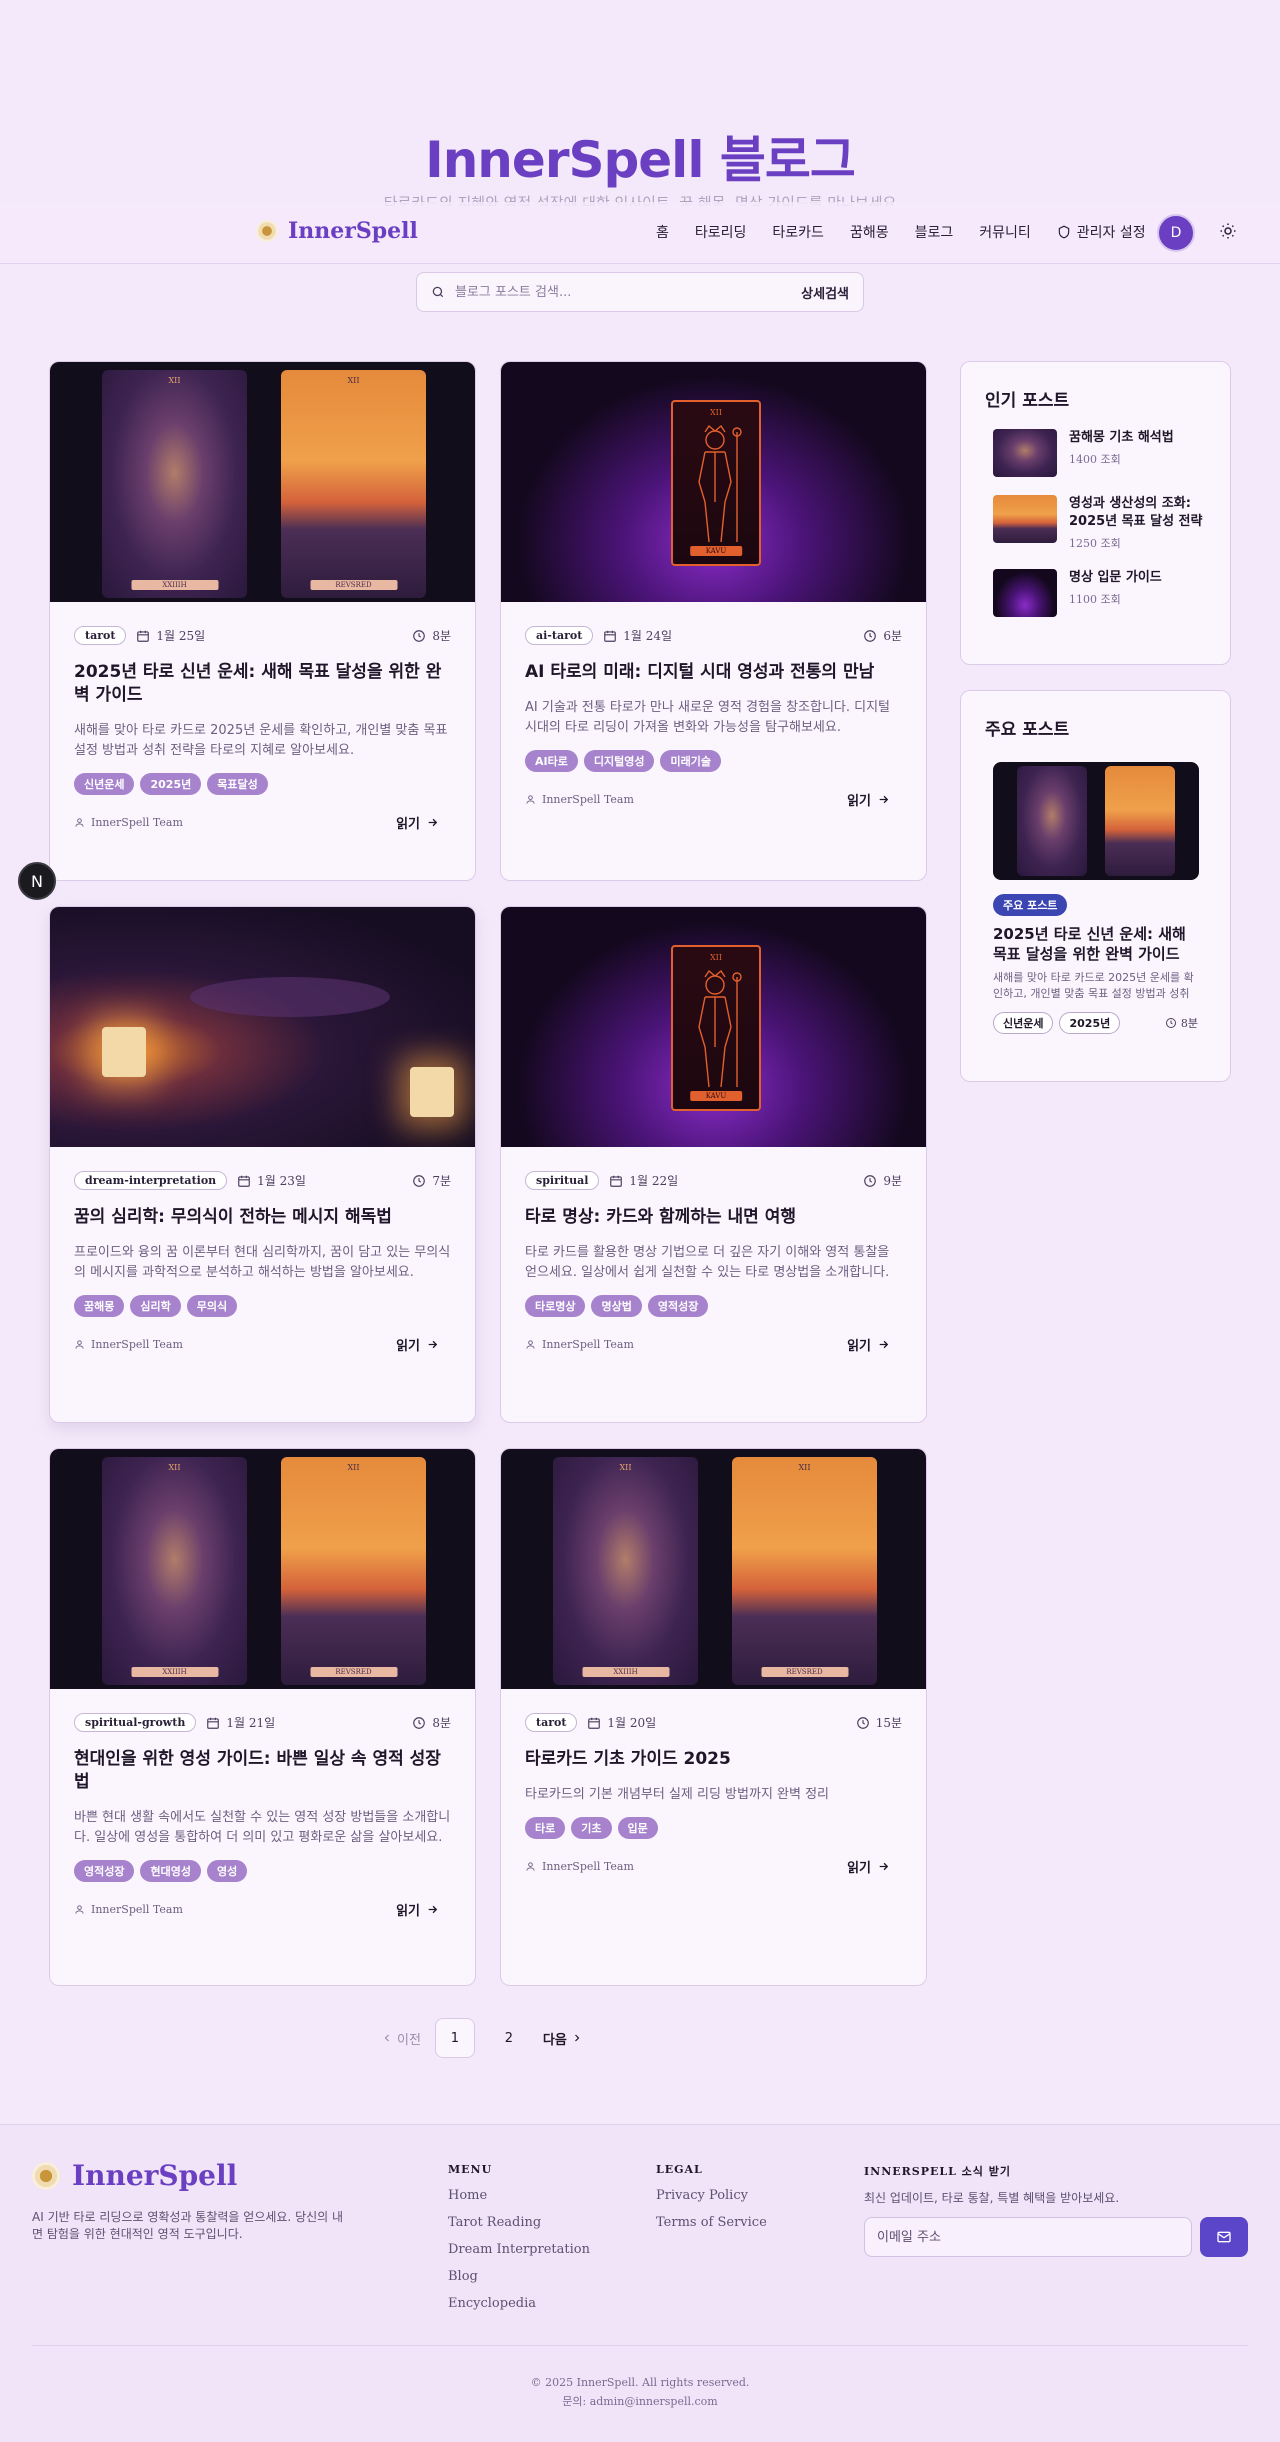 The height and width of the screenshot is (2442, 1280). What do you see at coordinates (155, 1306) in the screenshot?
I see `post-tag: 심리학` at bounding box center [155, 1306].